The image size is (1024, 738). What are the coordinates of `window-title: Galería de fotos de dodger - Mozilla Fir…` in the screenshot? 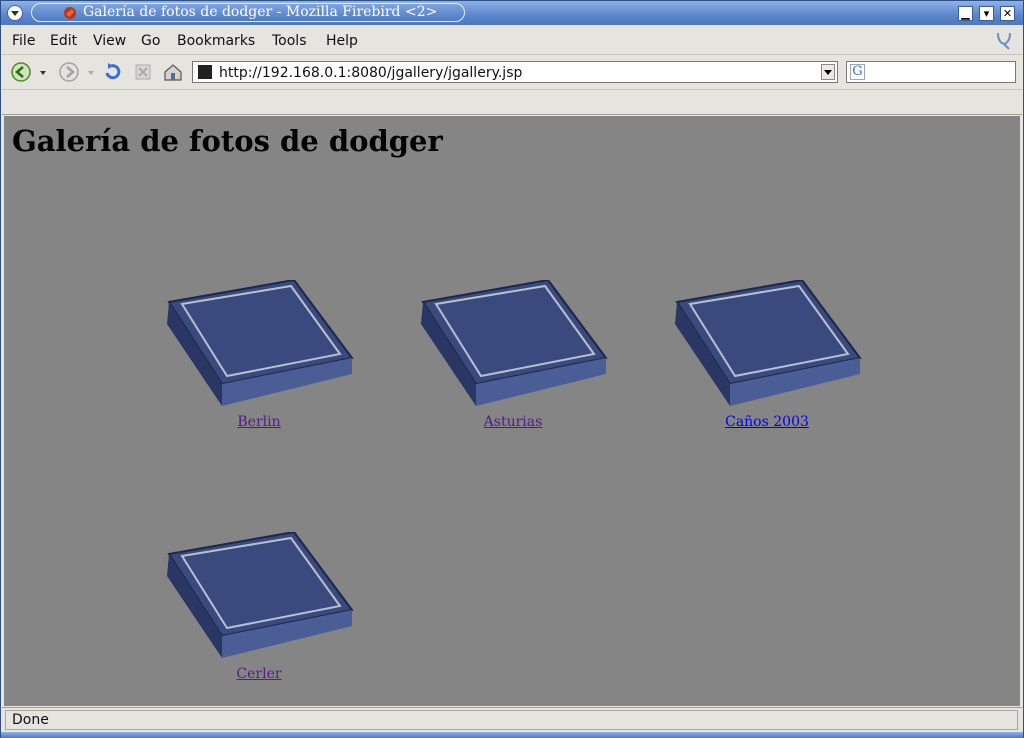 It's located at (260, 12).